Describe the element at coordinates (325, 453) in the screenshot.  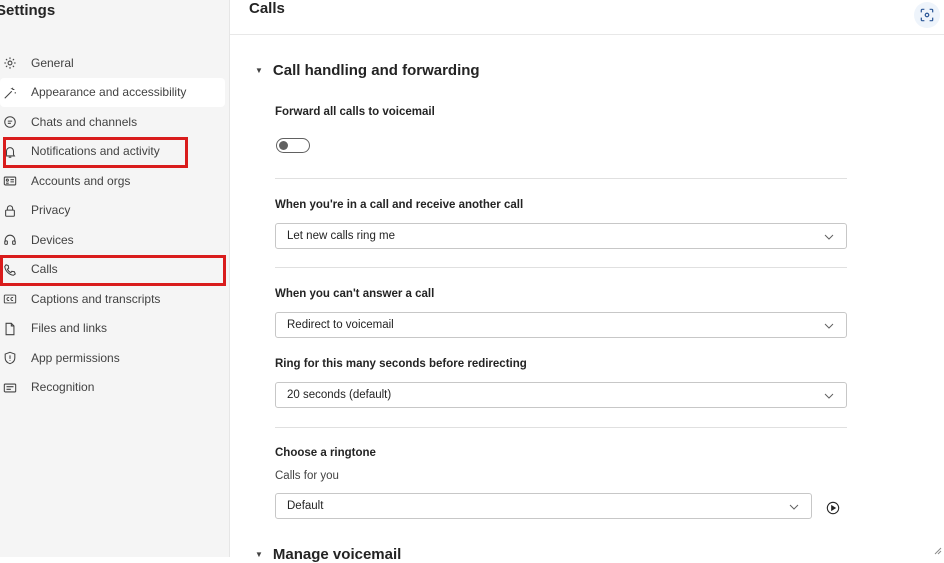
I see `ringtone-label: Choose a ringtone` at that location.